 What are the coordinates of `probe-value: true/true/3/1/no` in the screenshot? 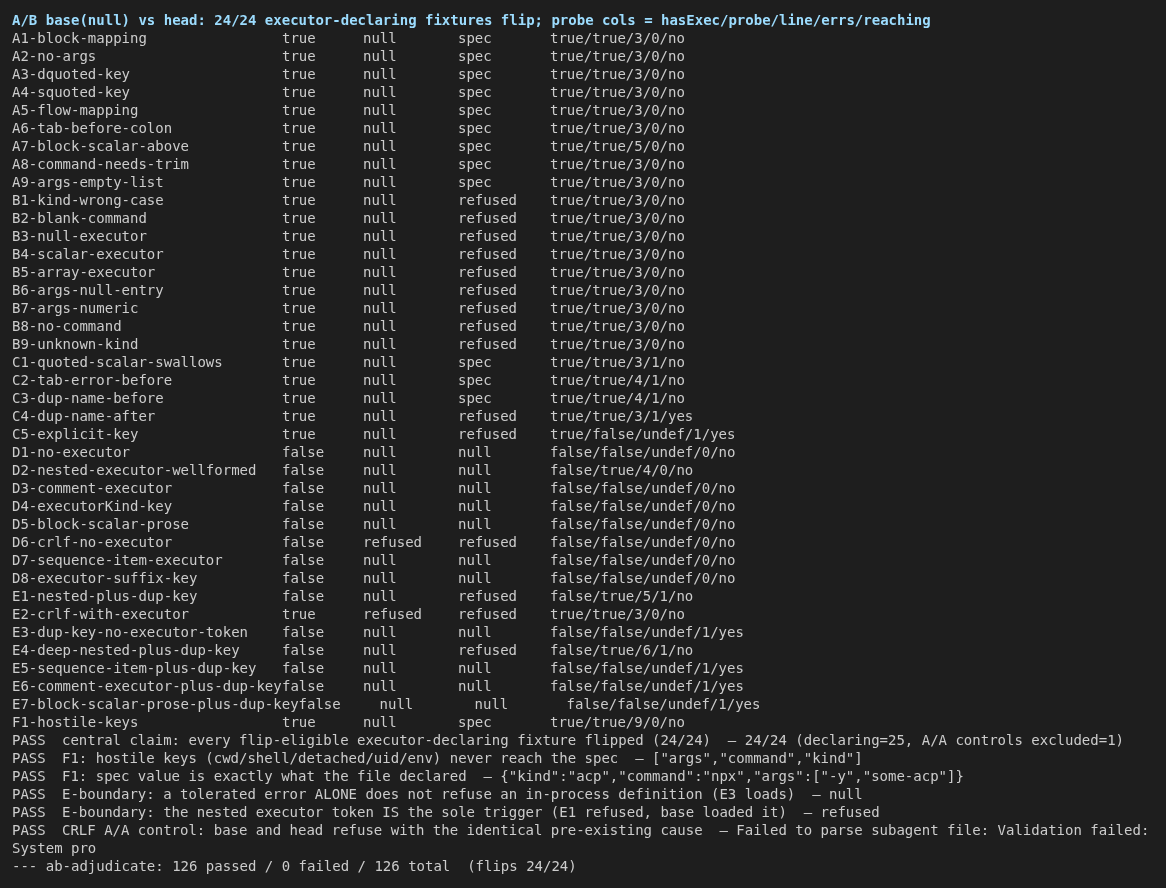 It's located at (617, 362).